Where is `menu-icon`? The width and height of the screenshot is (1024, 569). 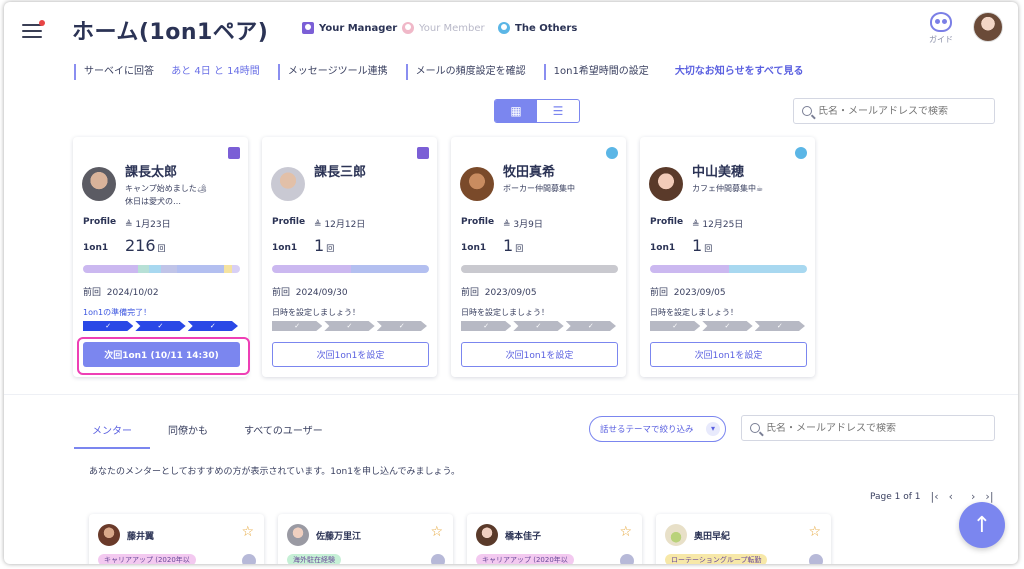 menu-icon is located at coordinates (33, 30).